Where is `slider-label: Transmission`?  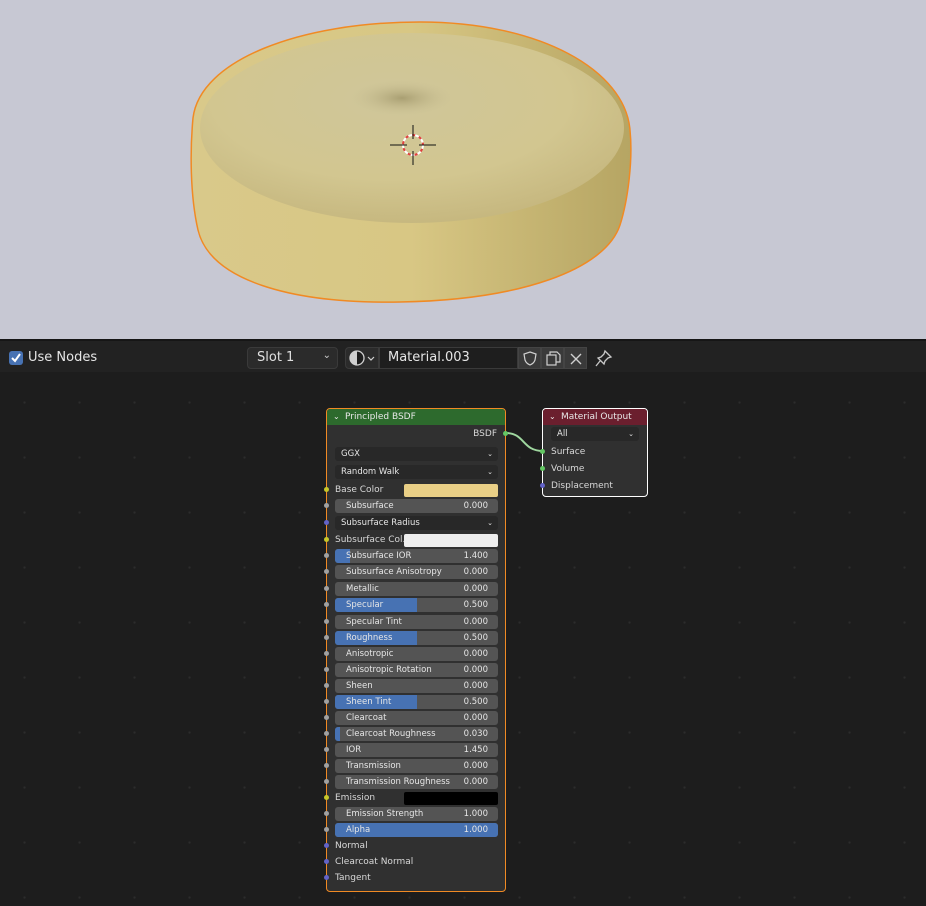
slider-label: Transmission is located at coordinates (373, 766).